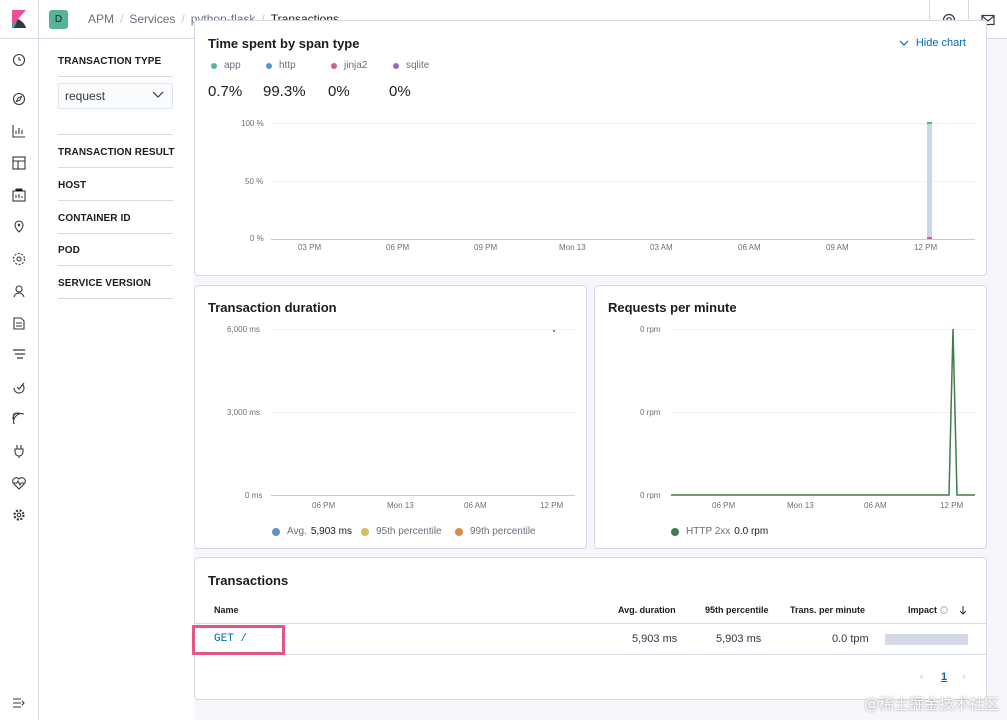 This screenshot has width=1007, height=720. Describe the element at coordinates (963, 610) in the screenshot. I see `sort-descending-icon` at that location.